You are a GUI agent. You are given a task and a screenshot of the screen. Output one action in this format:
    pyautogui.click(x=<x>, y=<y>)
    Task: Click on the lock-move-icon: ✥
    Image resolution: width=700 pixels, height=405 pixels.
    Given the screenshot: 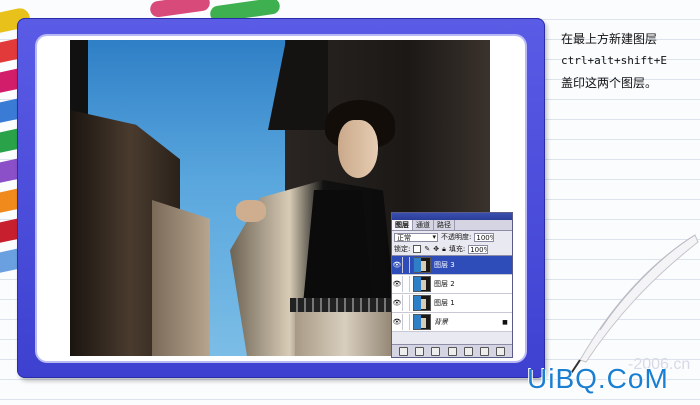 What is the action you would take?
    pyautogui.click(x=436, y=249)
    